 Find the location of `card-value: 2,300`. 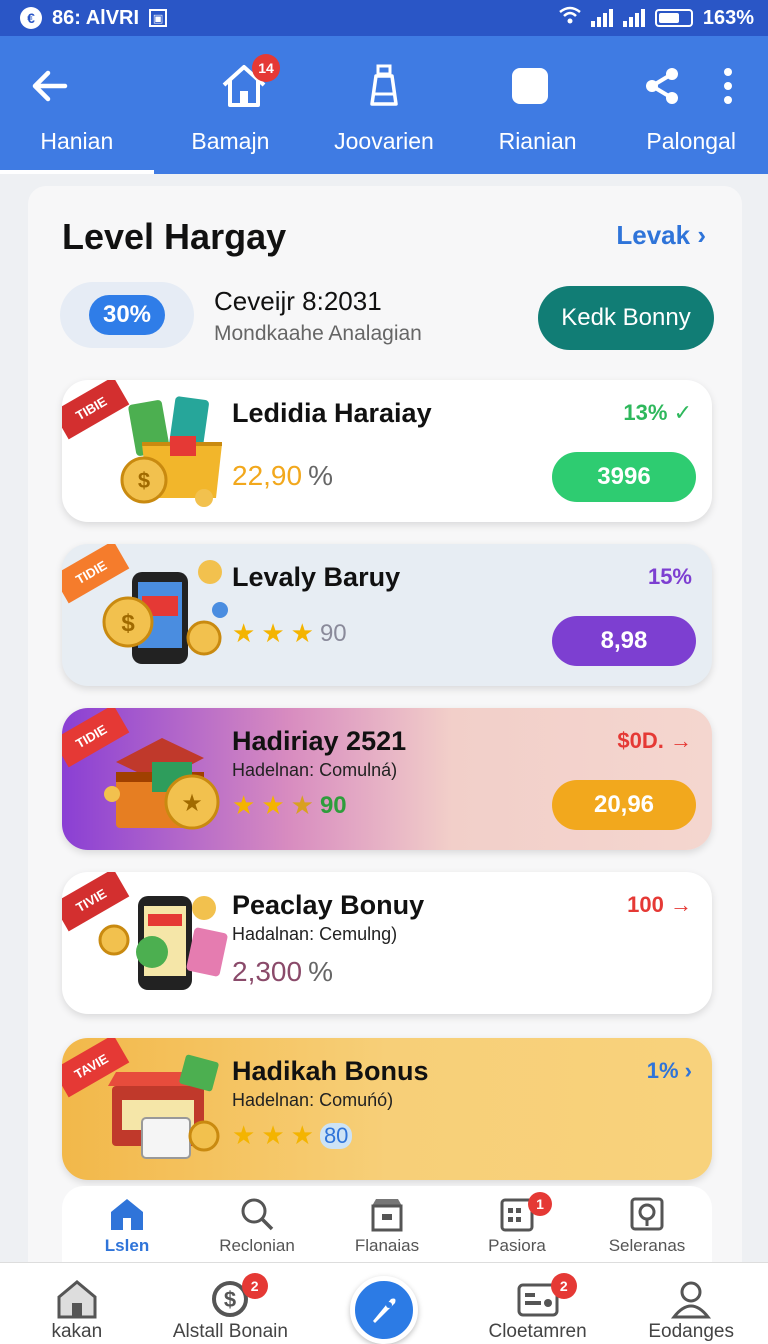

card-value: 2,300 is located at coordinates (267, 971).